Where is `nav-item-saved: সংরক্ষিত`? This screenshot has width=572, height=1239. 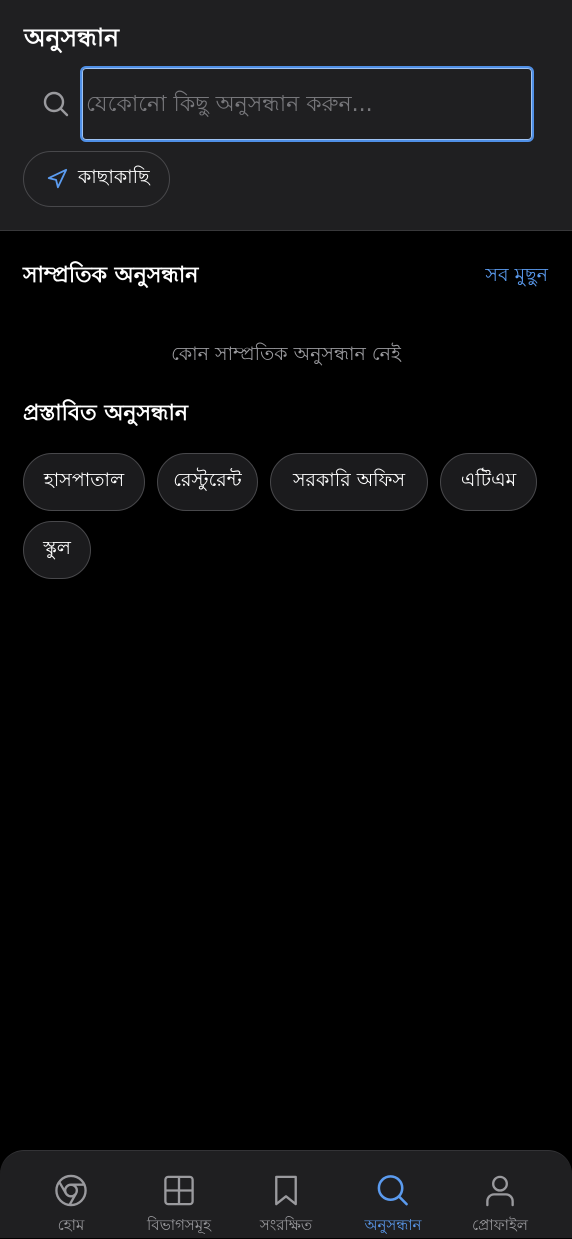 nav-item-saved: সংরক্ষিত is located at coordinates (286, 1195).